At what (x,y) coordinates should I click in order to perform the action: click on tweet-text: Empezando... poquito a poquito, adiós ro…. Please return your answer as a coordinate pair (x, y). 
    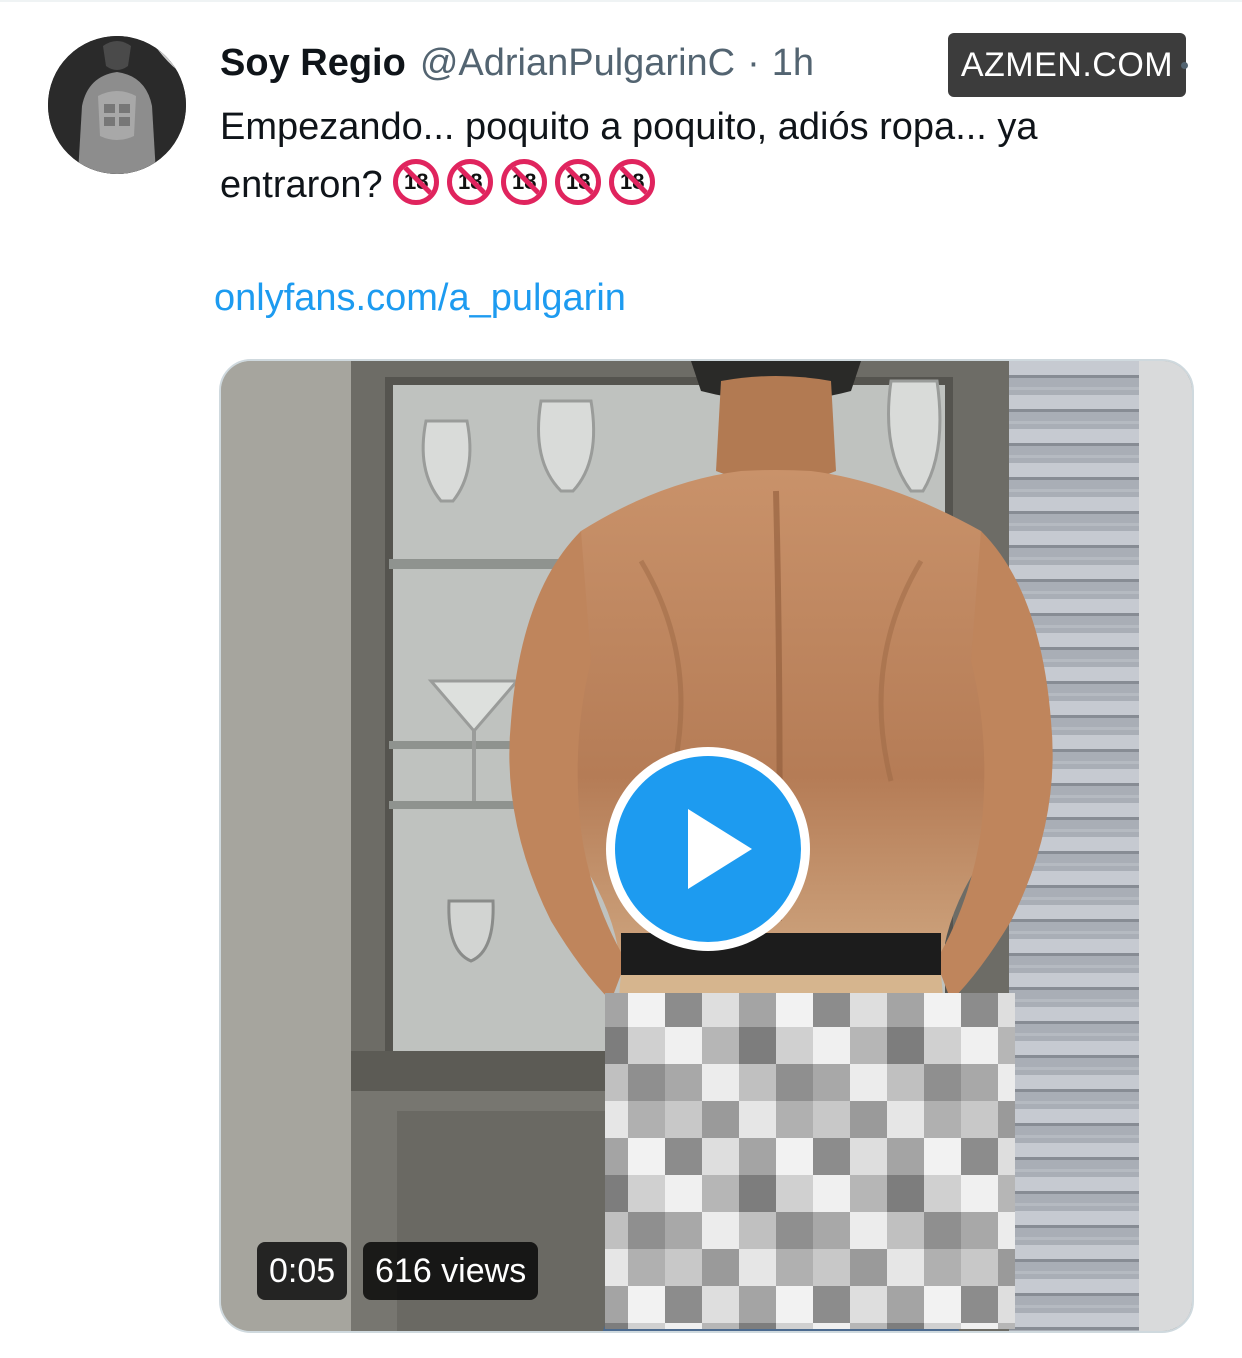
    Looking at the image, I should click on (700, 156).